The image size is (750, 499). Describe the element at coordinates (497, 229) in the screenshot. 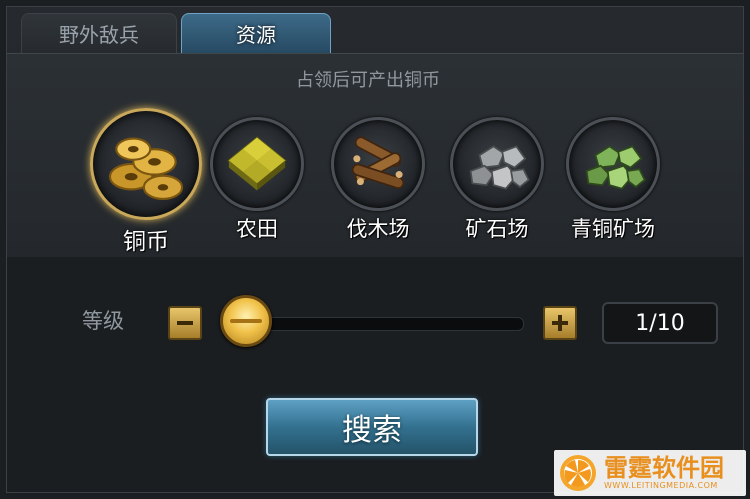

I see `resource-label: 矿石场` at that location.